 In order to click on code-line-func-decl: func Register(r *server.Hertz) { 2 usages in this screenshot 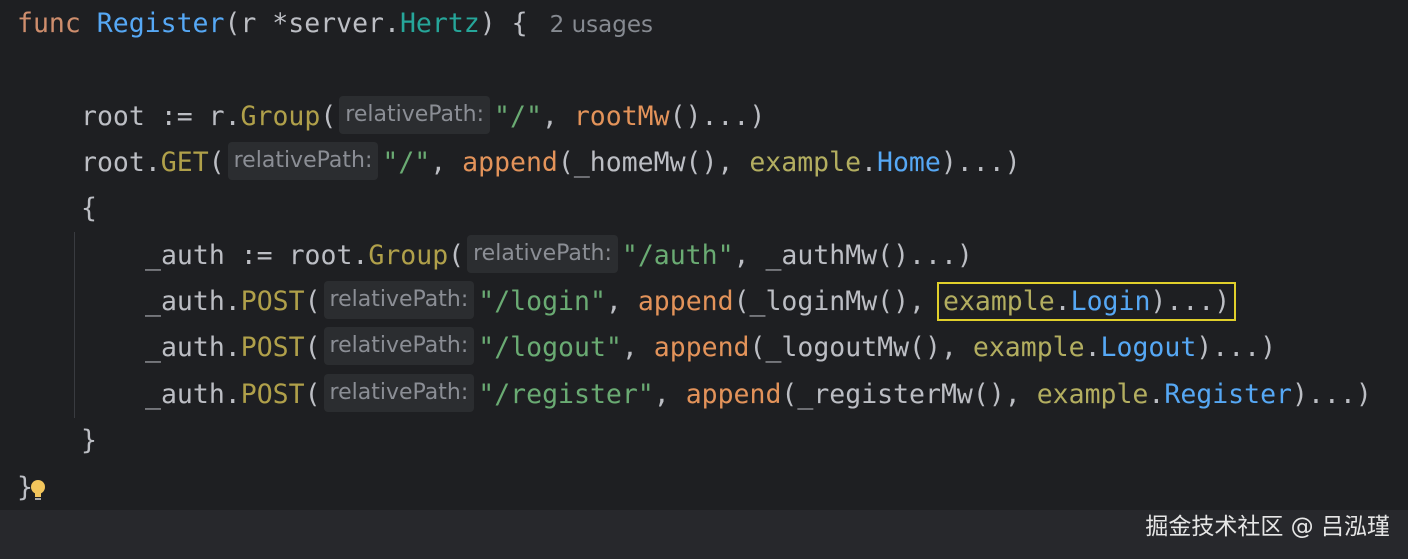, I will do `click(335, 24)`.